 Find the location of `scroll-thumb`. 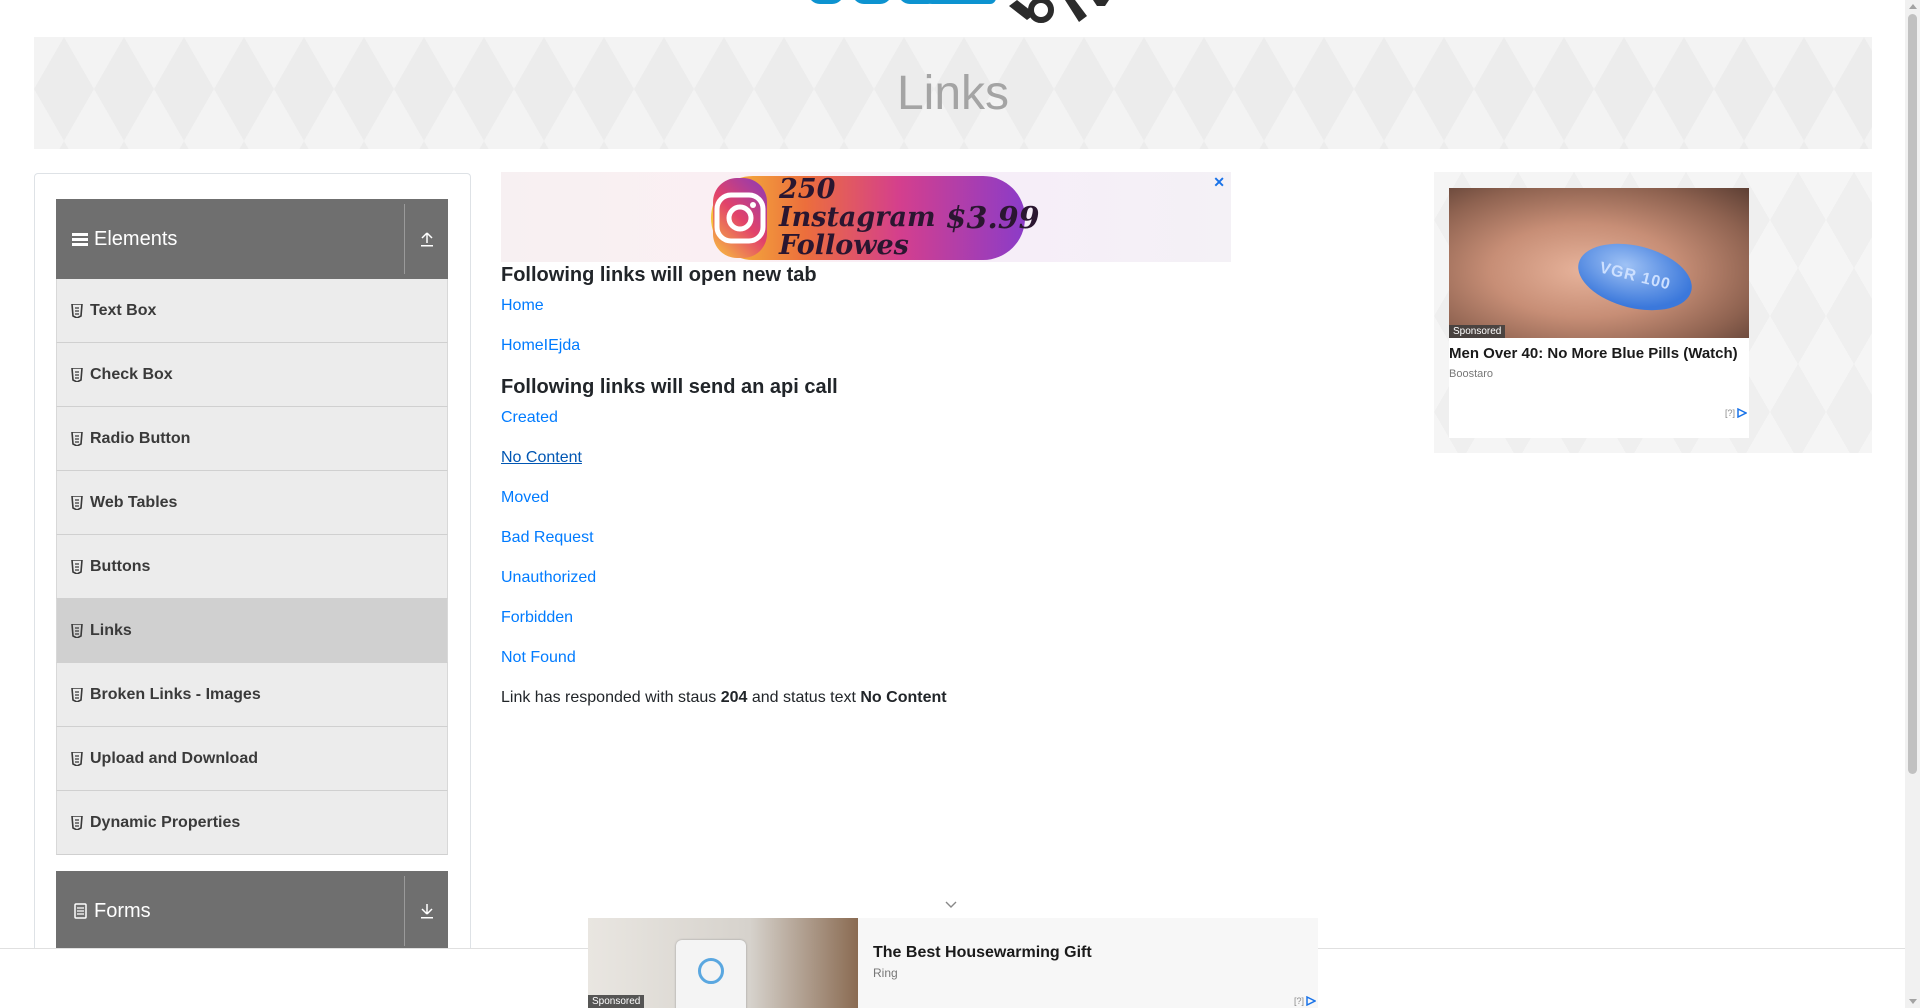

scroll-thumb is located at coordinates (1912, 394).